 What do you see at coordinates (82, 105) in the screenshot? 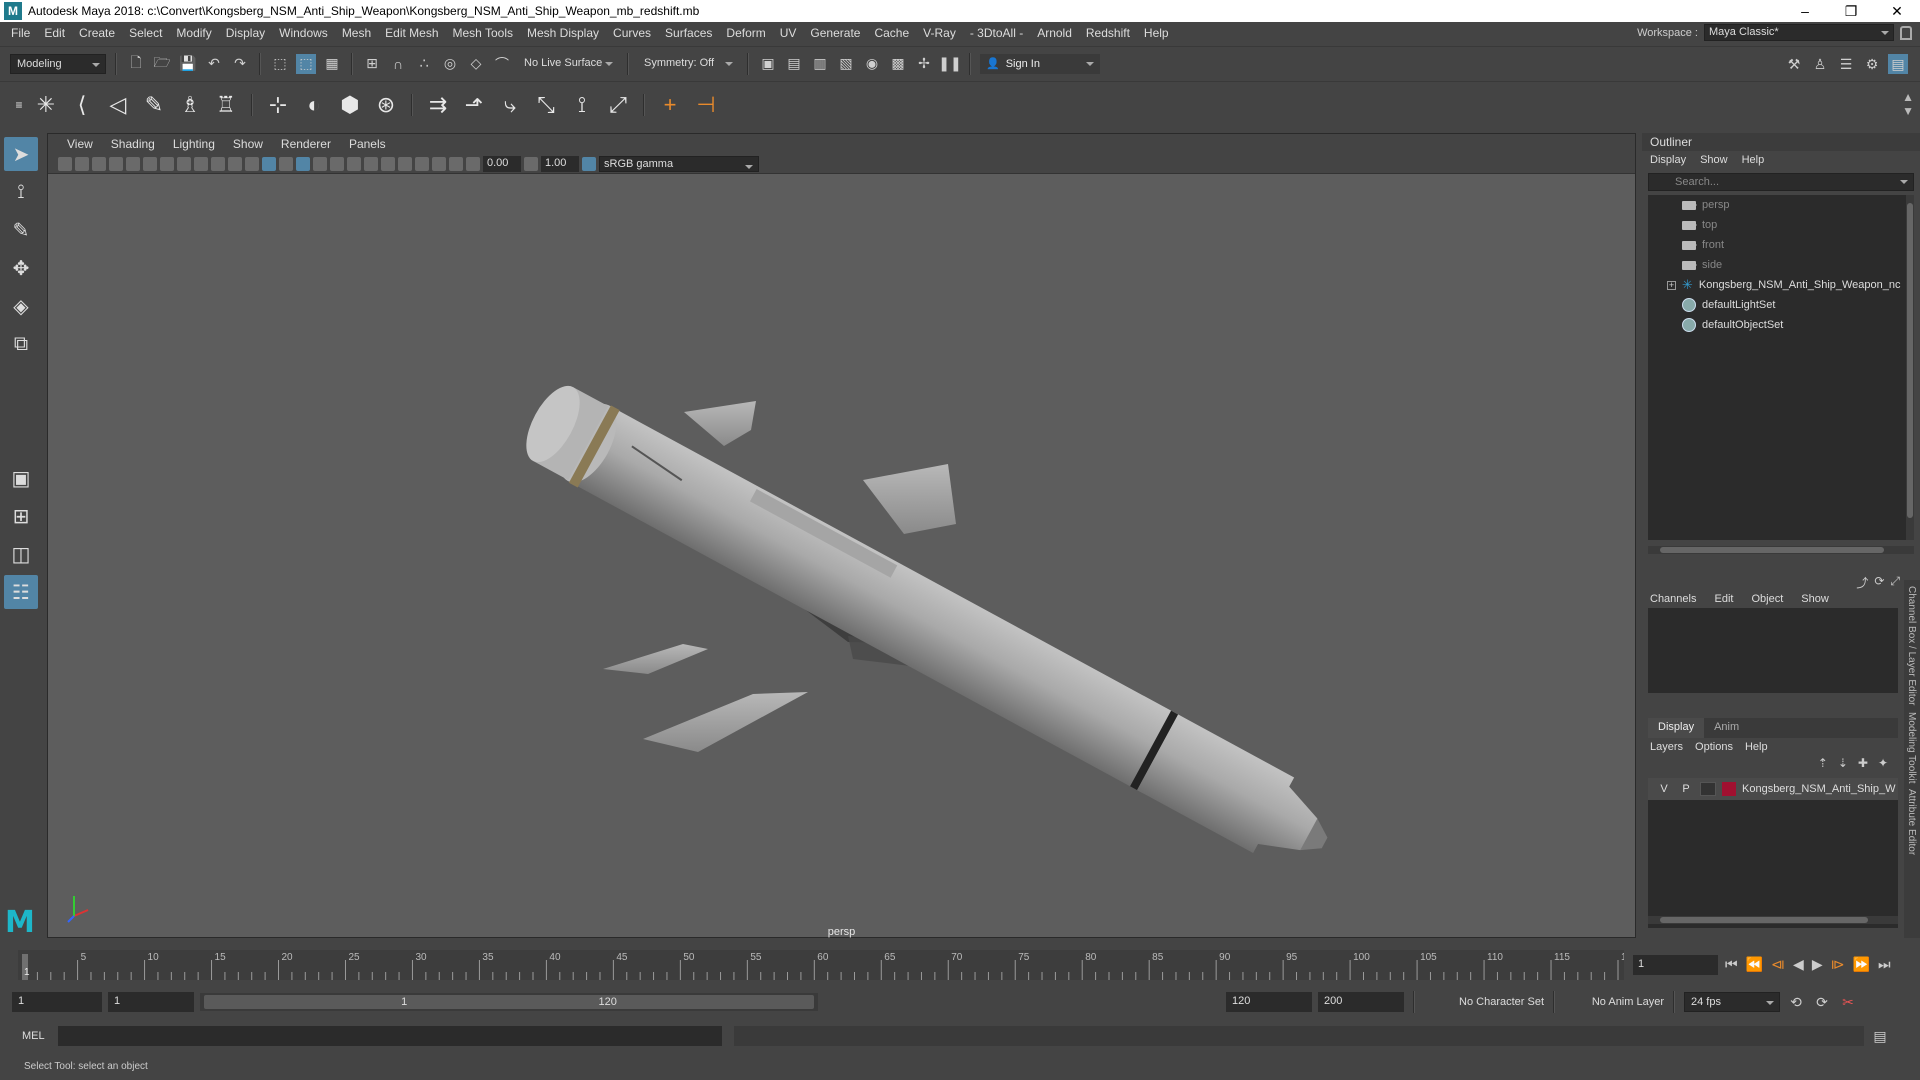
I see `ik-handle-icon: ⟨` at bounding box center [82, 105].